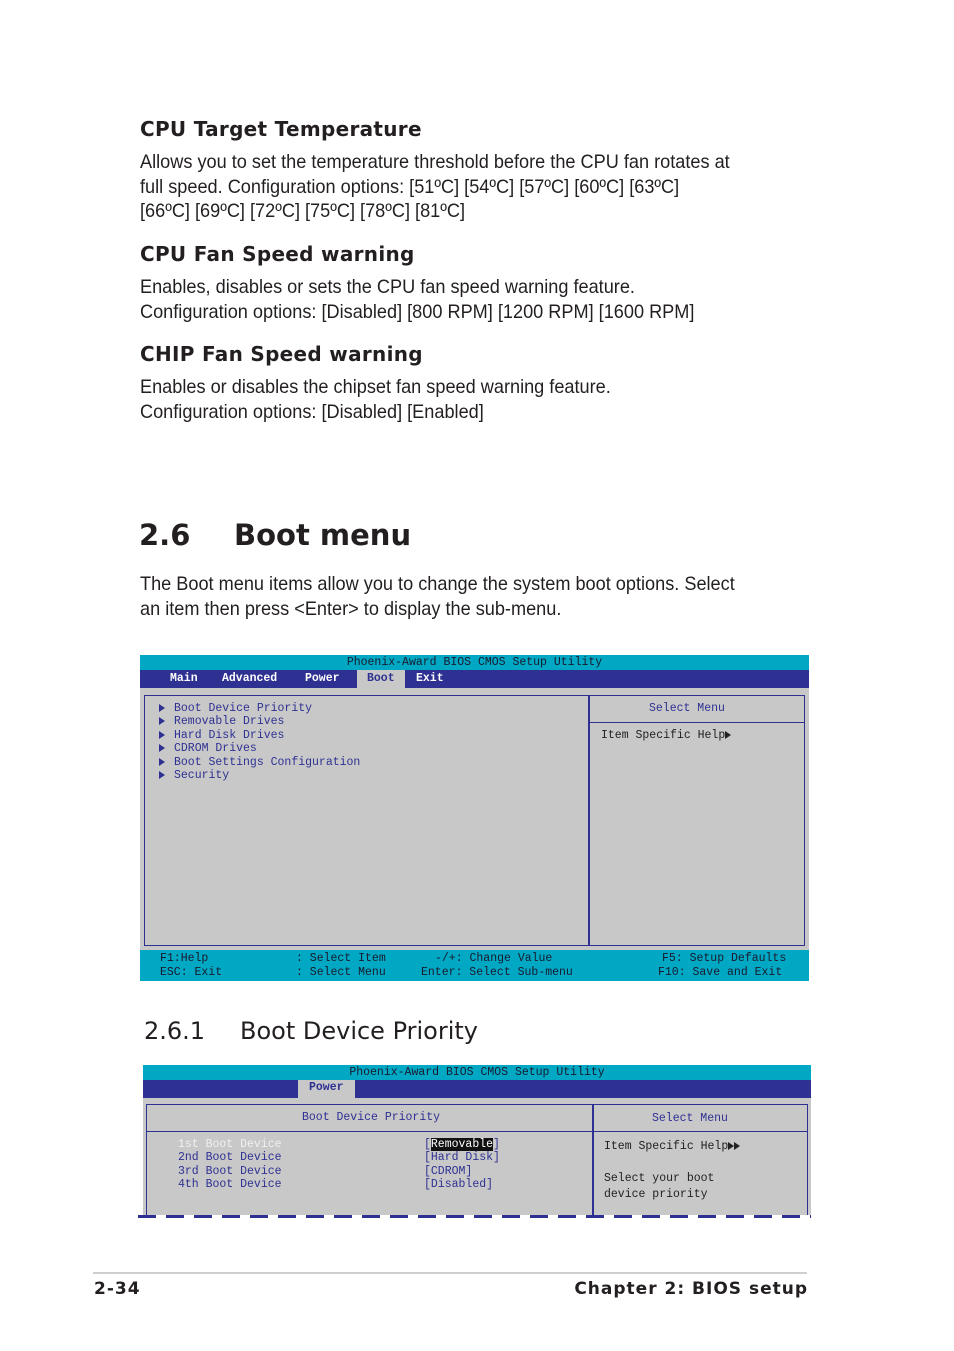 The height and width of the screenshot is (1351, 954). I want to click on key-esc-desc: : Select Menu, so click(341, 972).